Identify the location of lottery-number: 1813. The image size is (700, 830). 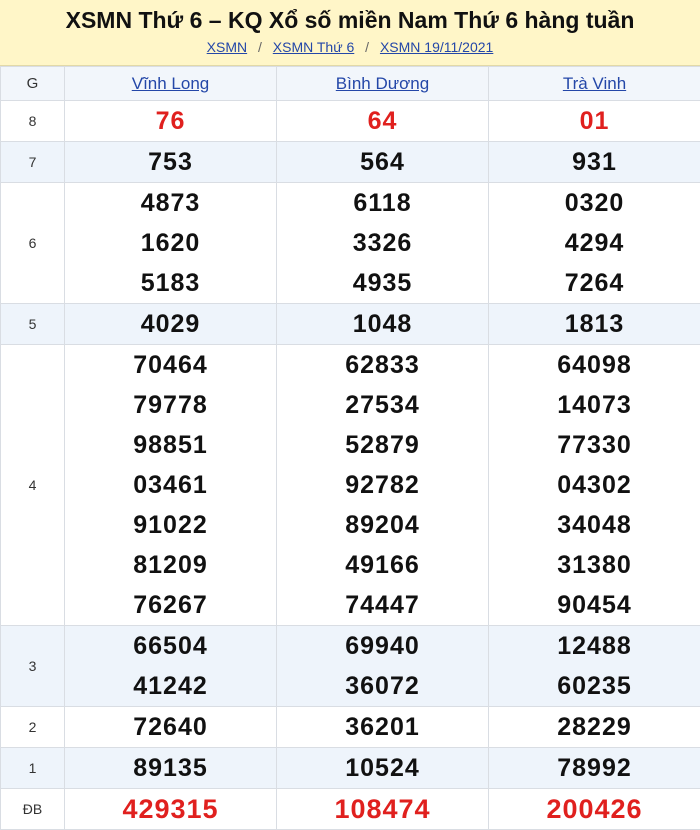
(594, 324).